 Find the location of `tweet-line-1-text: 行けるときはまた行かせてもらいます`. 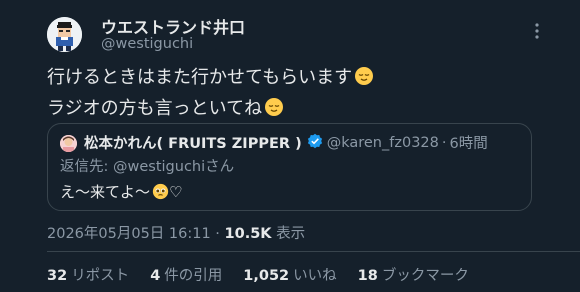

tweet-line-1-text: 行けるときはまた行かせてもらいます is located at coordinates (200, 77).